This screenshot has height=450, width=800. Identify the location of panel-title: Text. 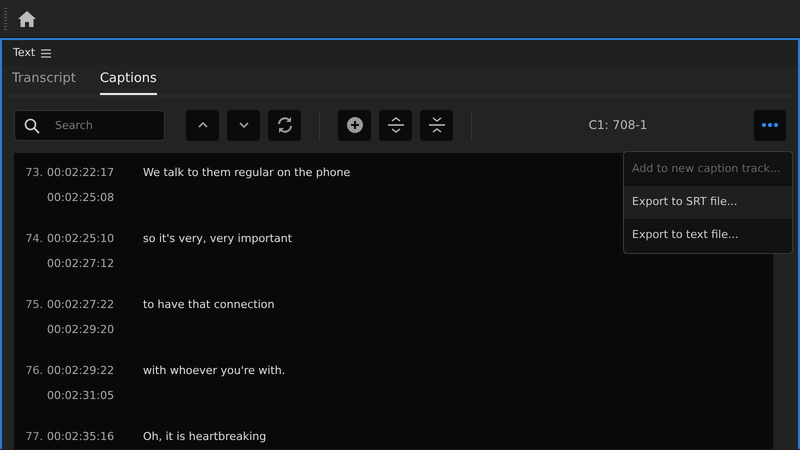
(24, 52).